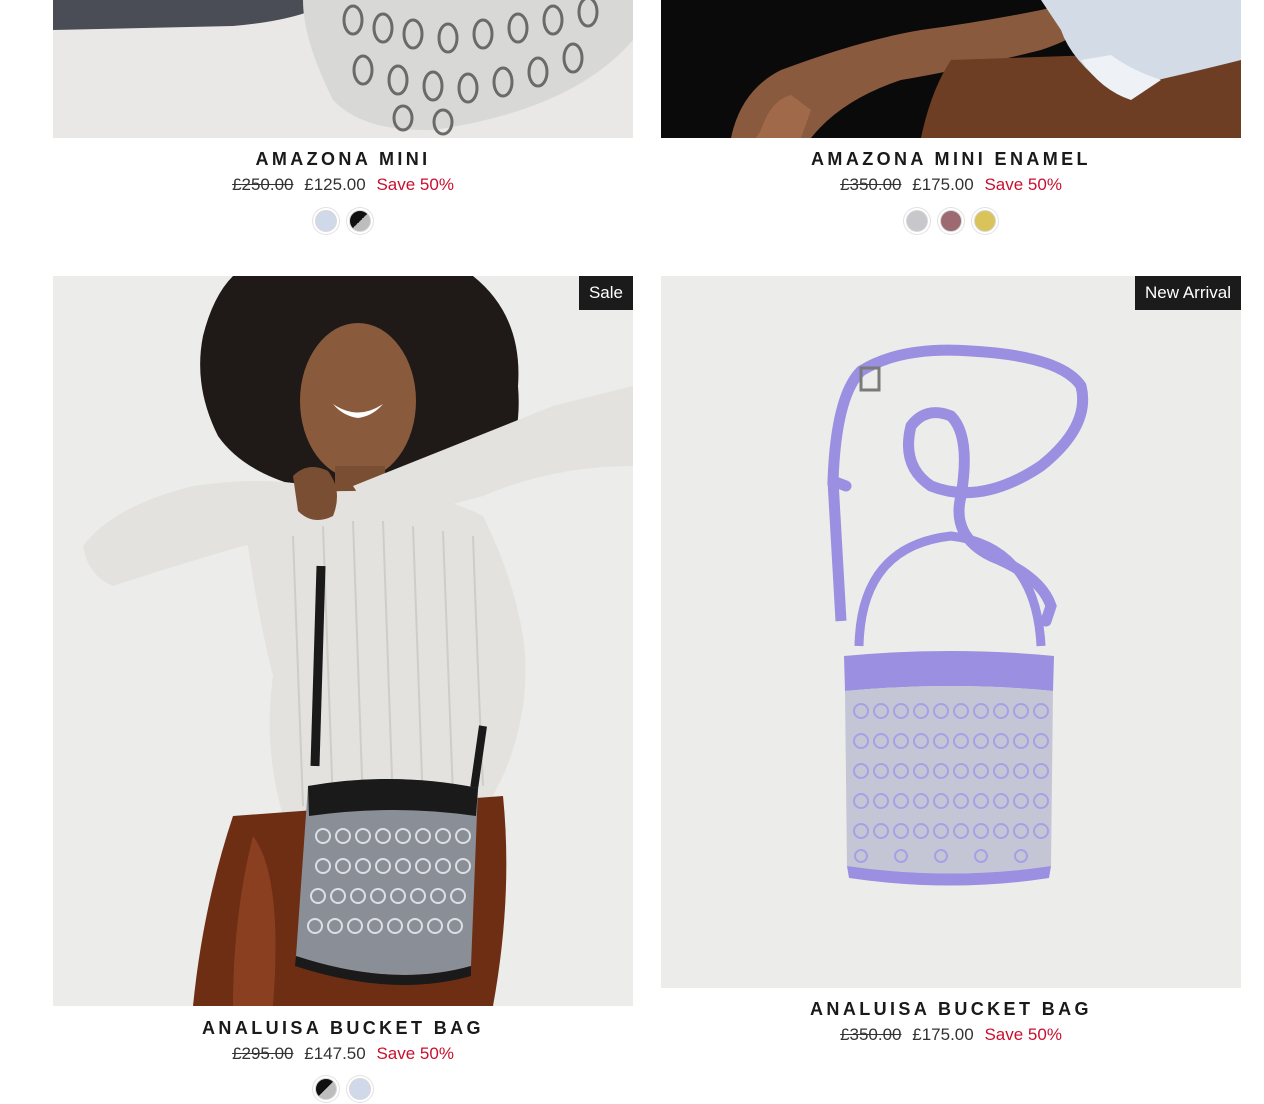 This screenshot has width=1264, height=1104. What do you see at coordinates (335, 1053) in the screenshot?
I see `sale-price: £147.50` at bounding box center [335, 1053].